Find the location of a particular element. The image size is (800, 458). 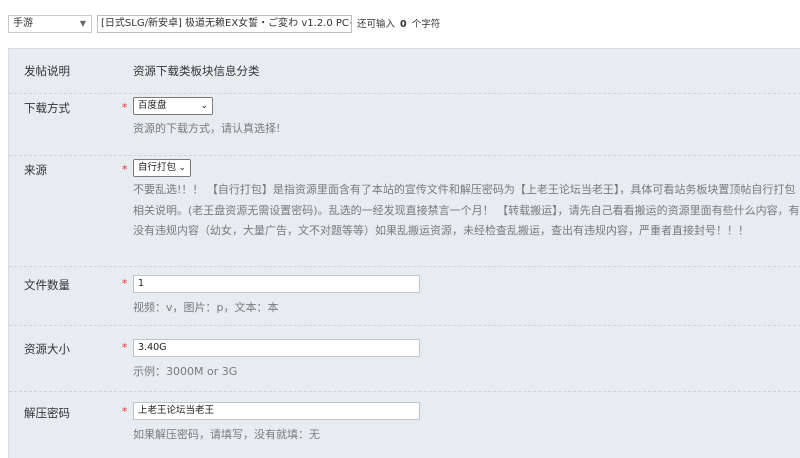

category-title: 资源下载类板块信息分类 is located at coordinates (196, 71).